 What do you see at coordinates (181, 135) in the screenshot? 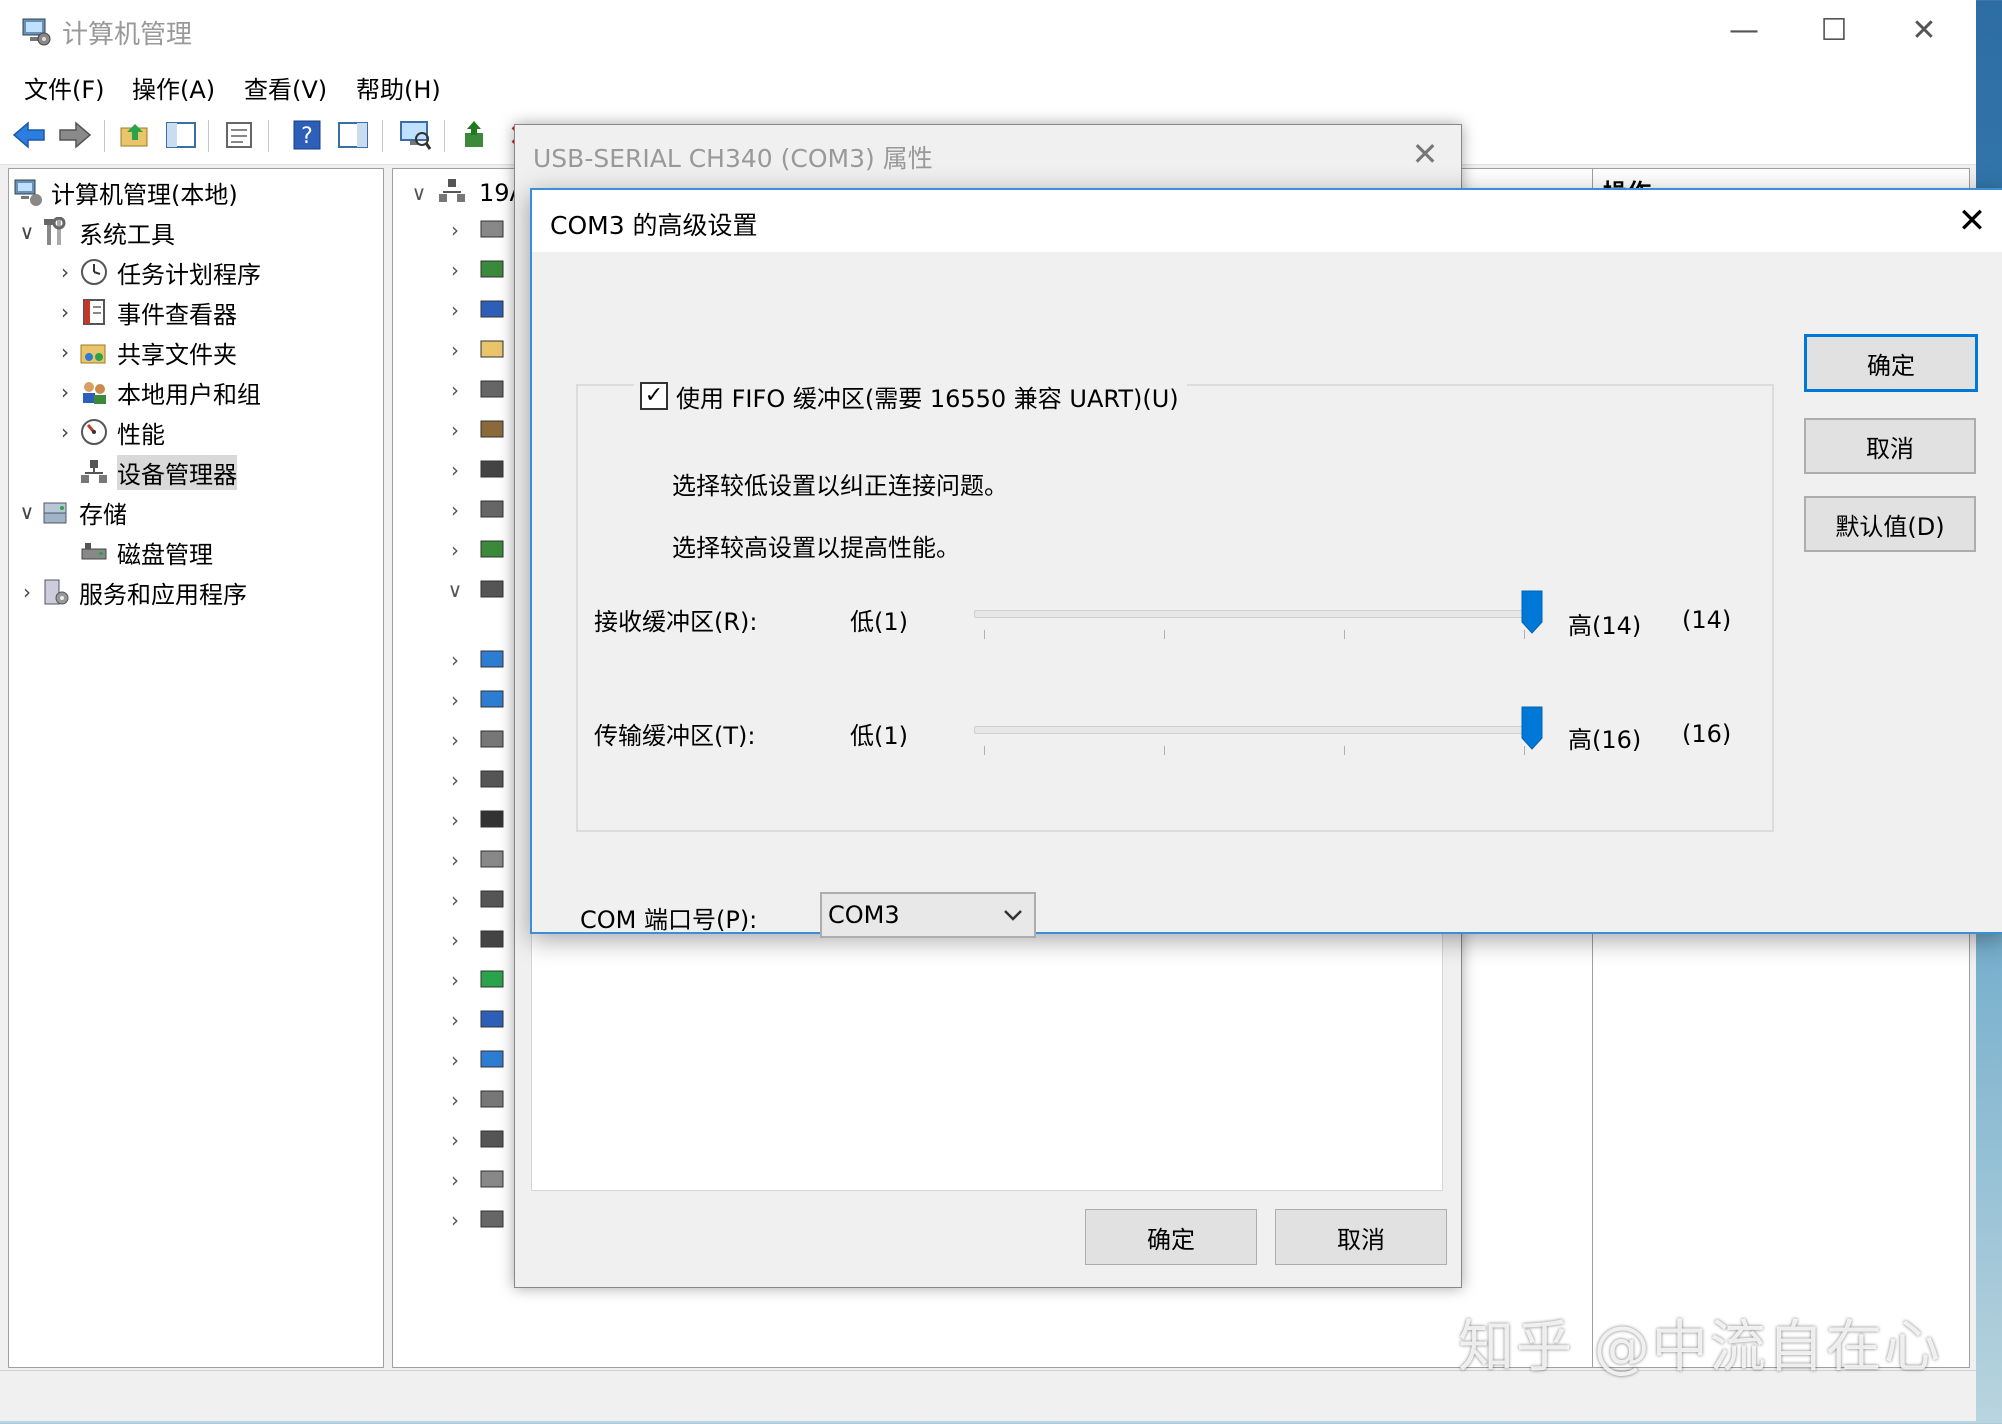
I see `show-hide-console-tree-icon` at bounding box center [181, 135].